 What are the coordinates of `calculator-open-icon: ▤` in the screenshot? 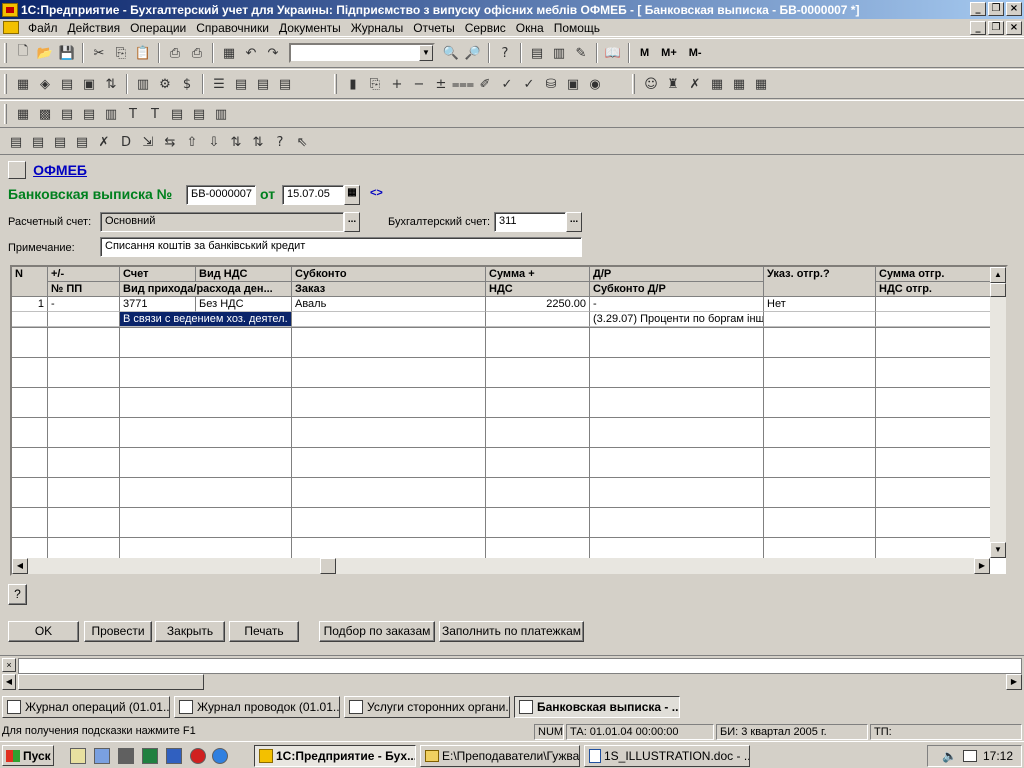 It's located at (537, 53).